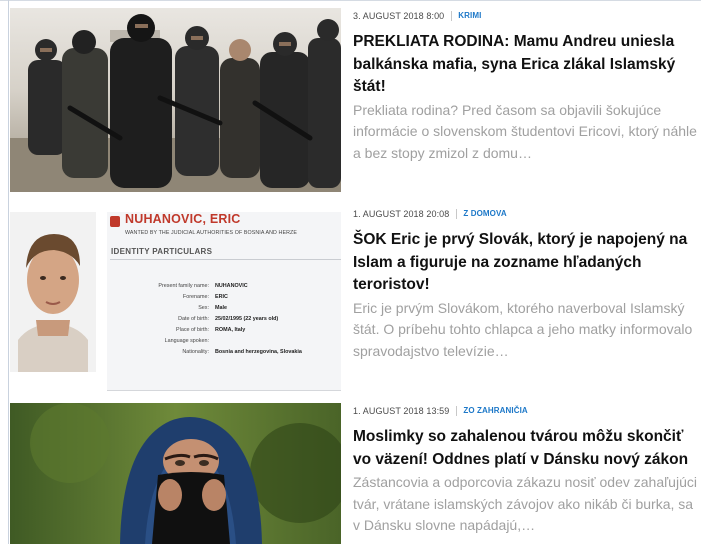 The height and width of the screenshot is (544, 701). Describe the element at coordinates (526, 16) in the screenshot. I see `article-meta: 3. AUGUST 2018 8:00 KRIMI` at that location.